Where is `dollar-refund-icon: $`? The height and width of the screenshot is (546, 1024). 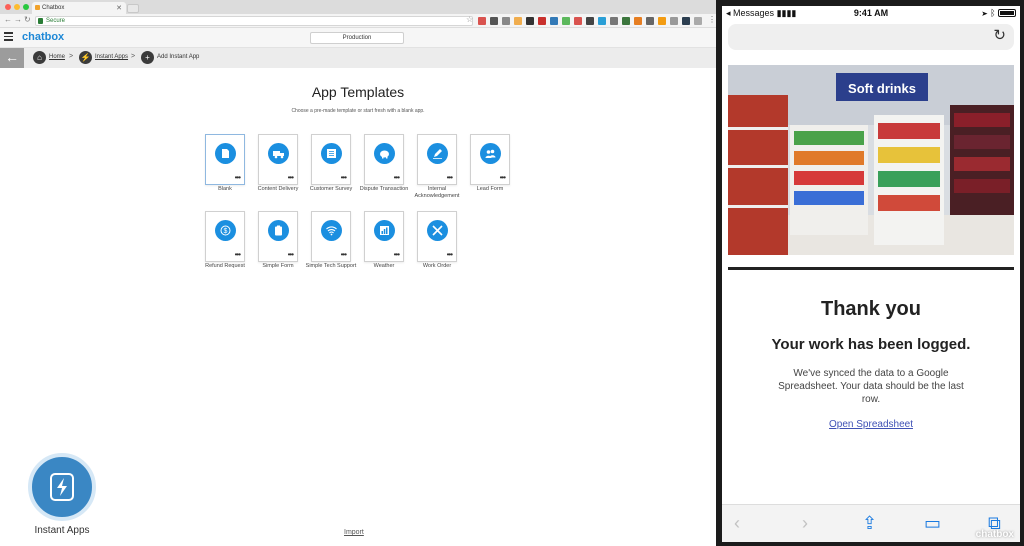
dollar-refund-icon: $ is located at coordinates (225, 230).